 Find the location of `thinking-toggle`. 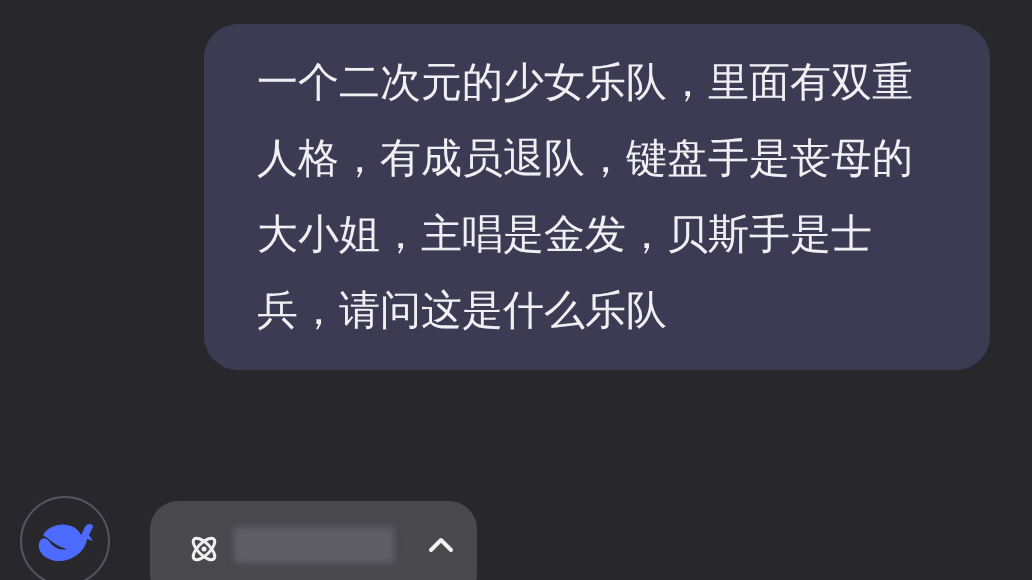

thinking-toggle is located at coordinates (313, 540).